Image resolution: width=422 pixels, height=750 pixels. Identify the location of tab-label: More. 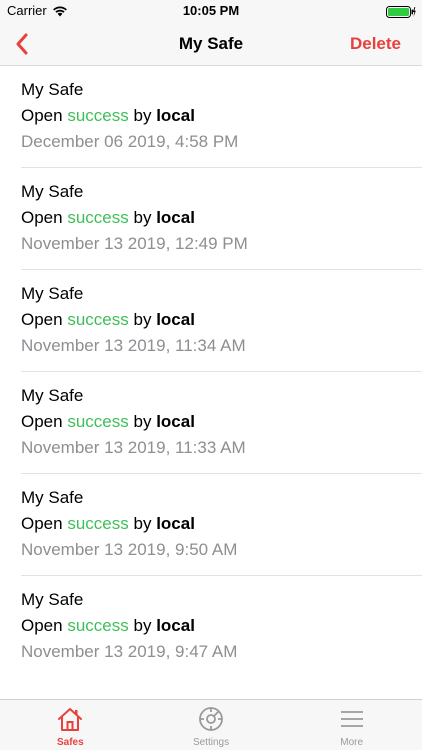
(352, 742).